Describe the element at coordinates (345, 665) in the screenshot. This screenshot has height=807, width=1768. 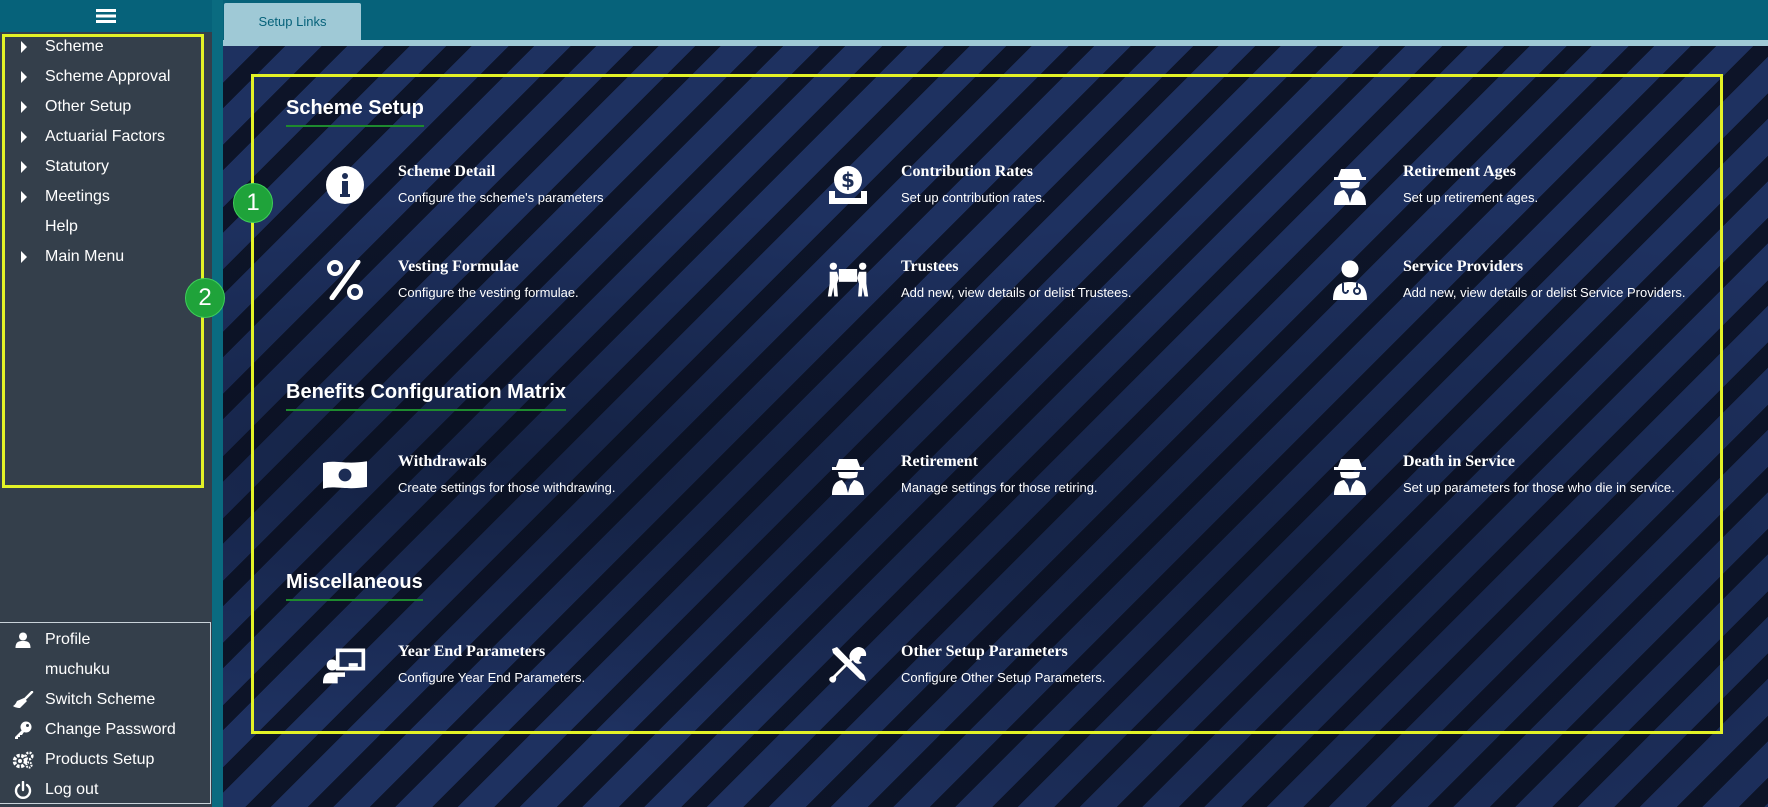
I see `chalkboard-teacher-icon` at that location.